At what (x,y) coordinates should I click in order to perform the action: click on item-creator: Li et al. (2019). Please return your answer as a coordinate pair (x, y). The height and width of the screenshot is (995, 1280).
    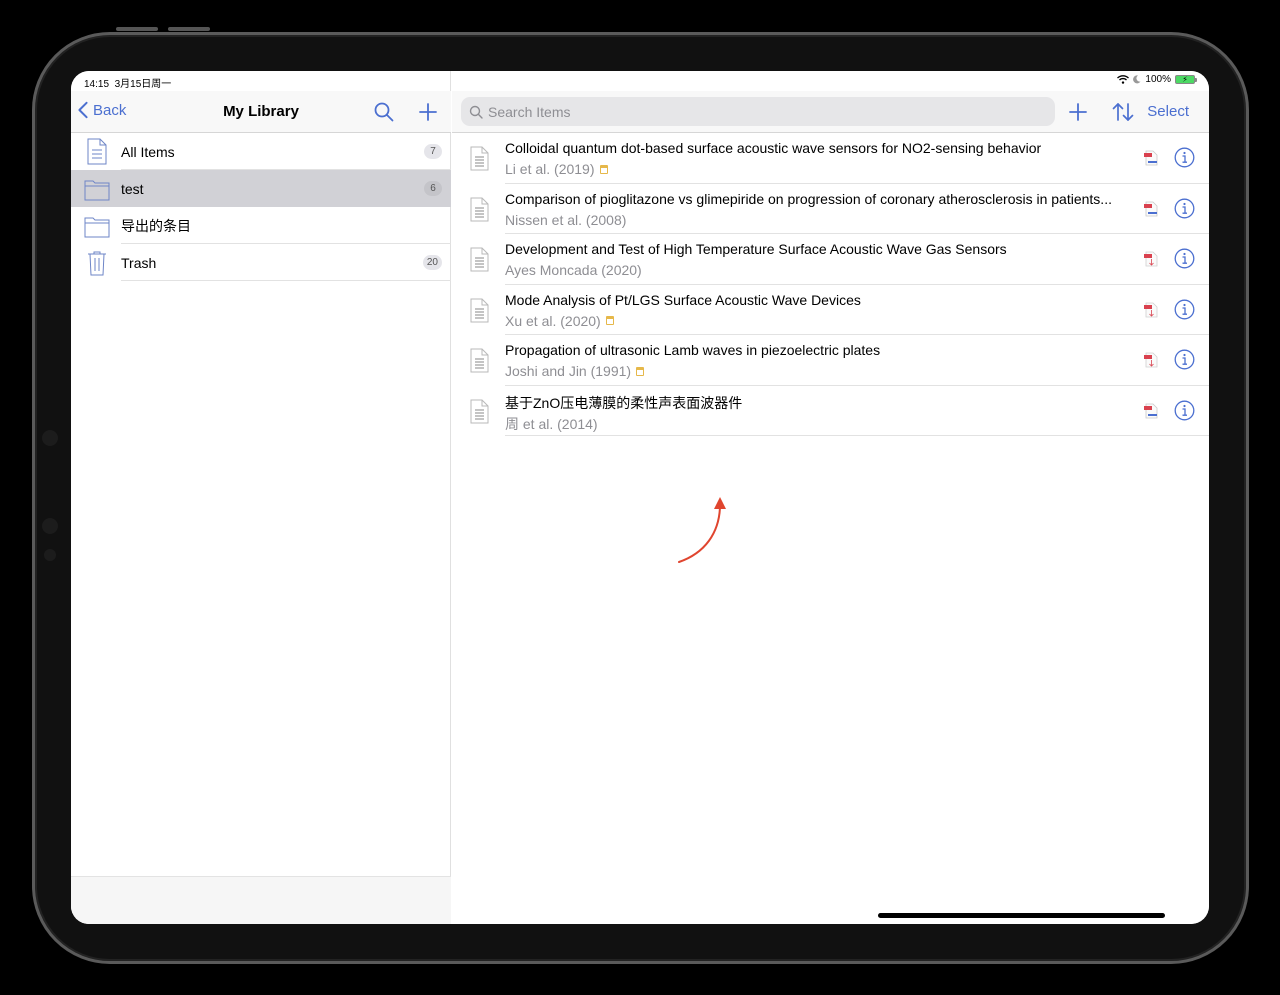
    Looking at the image, I should click on (550, 169).